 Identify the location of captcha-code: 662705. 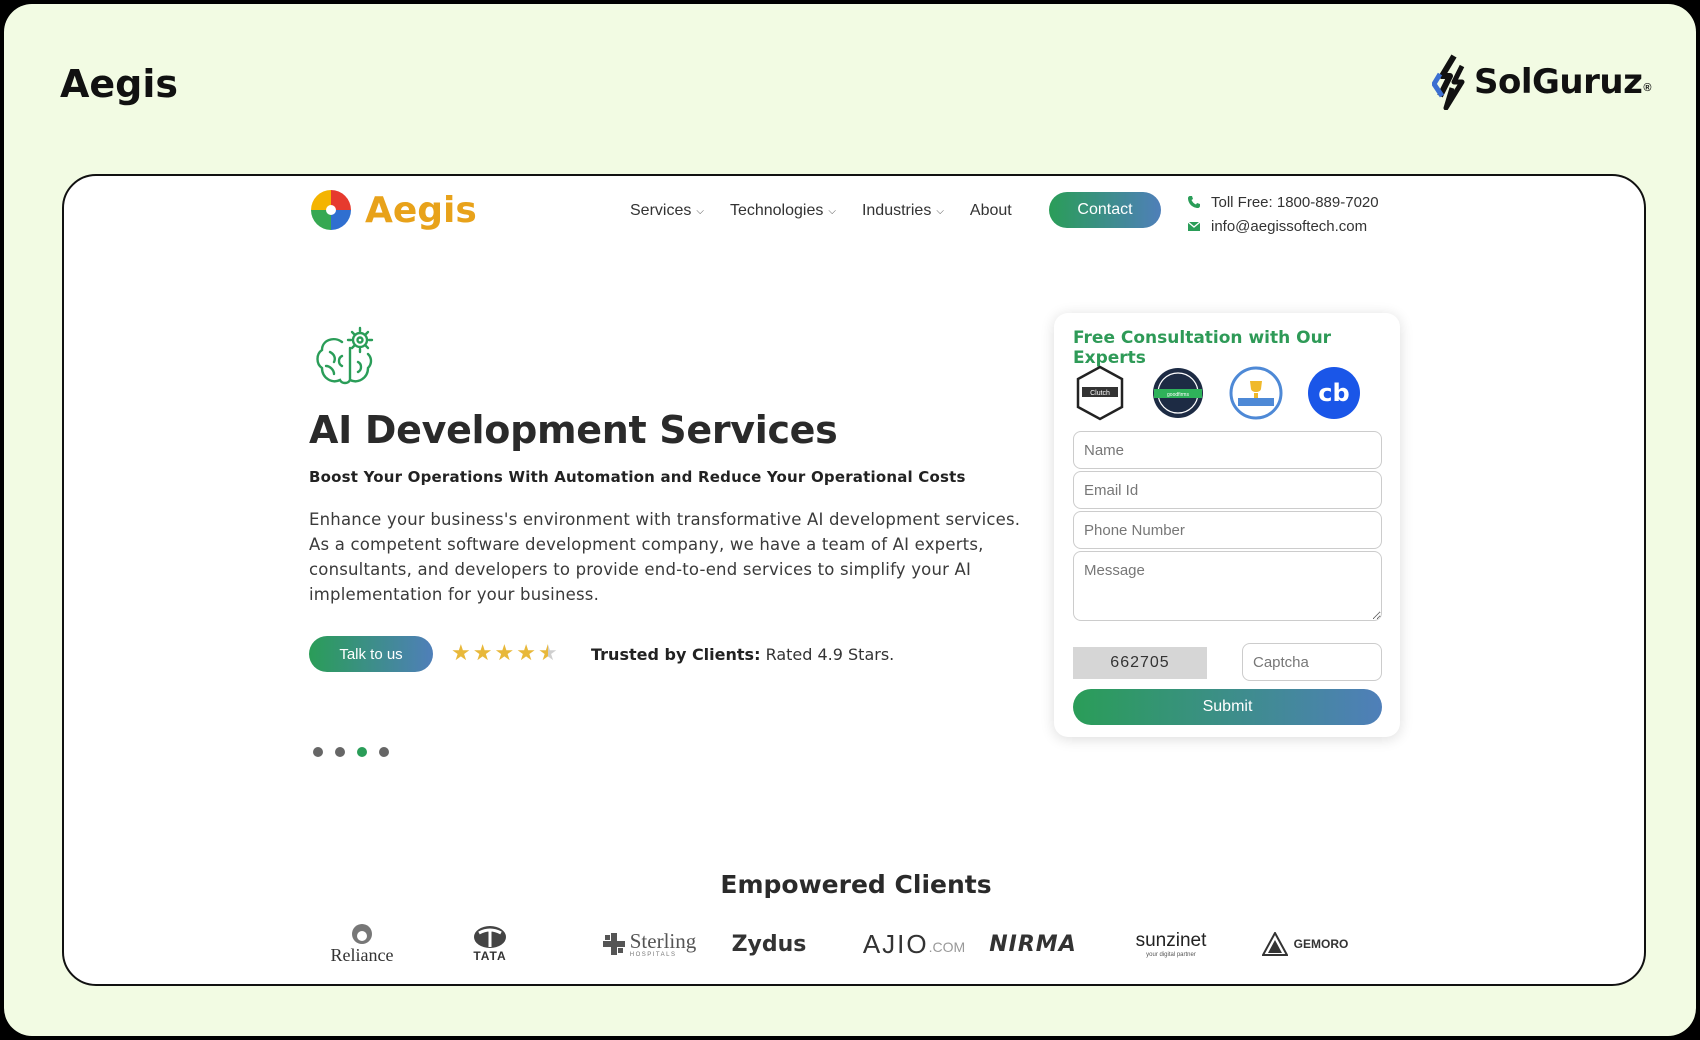
(1140, 663).